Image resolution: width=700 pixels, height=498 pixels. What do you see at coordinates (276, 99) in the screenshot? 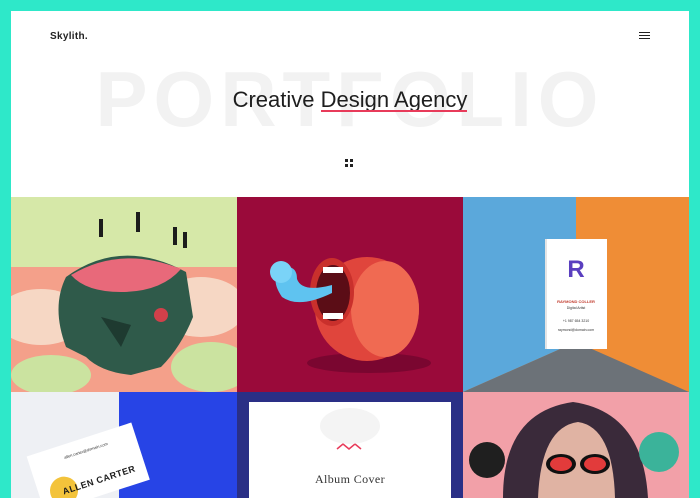
I see `hero-title-part1: Creative` at bounding box center [276, 99].